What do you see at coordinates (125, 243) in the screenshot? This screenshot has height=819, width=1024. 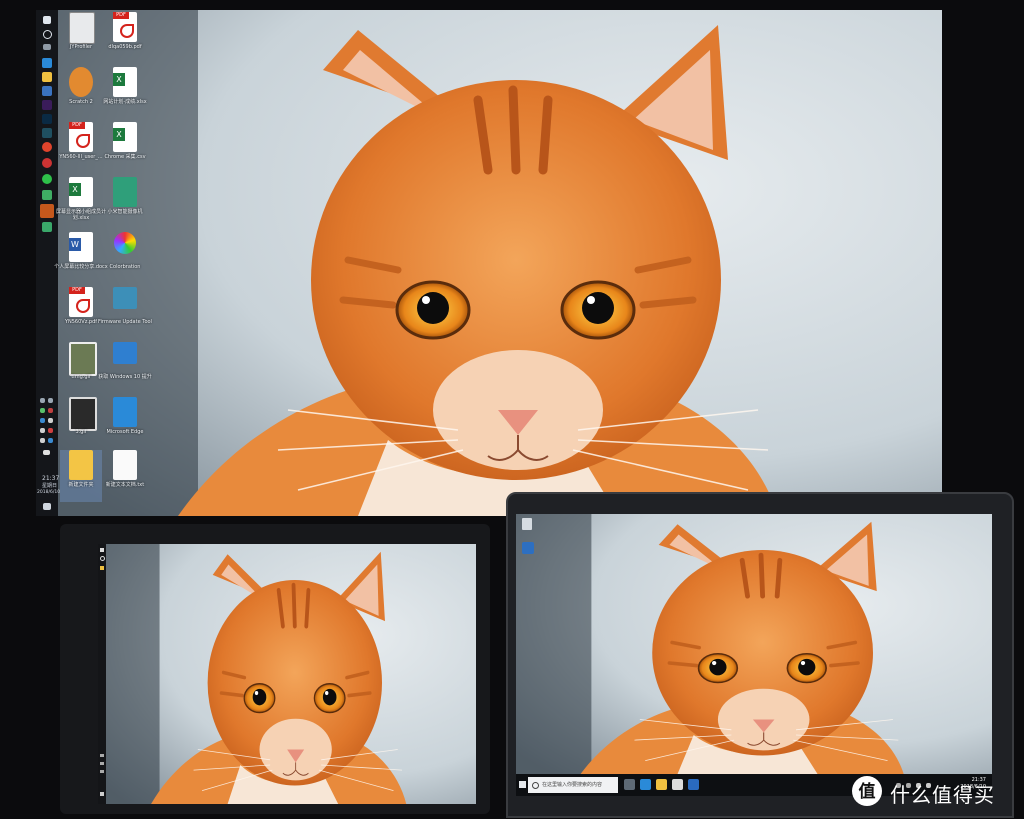 I see `colorbration-icon` at bounding box center [125, 243].